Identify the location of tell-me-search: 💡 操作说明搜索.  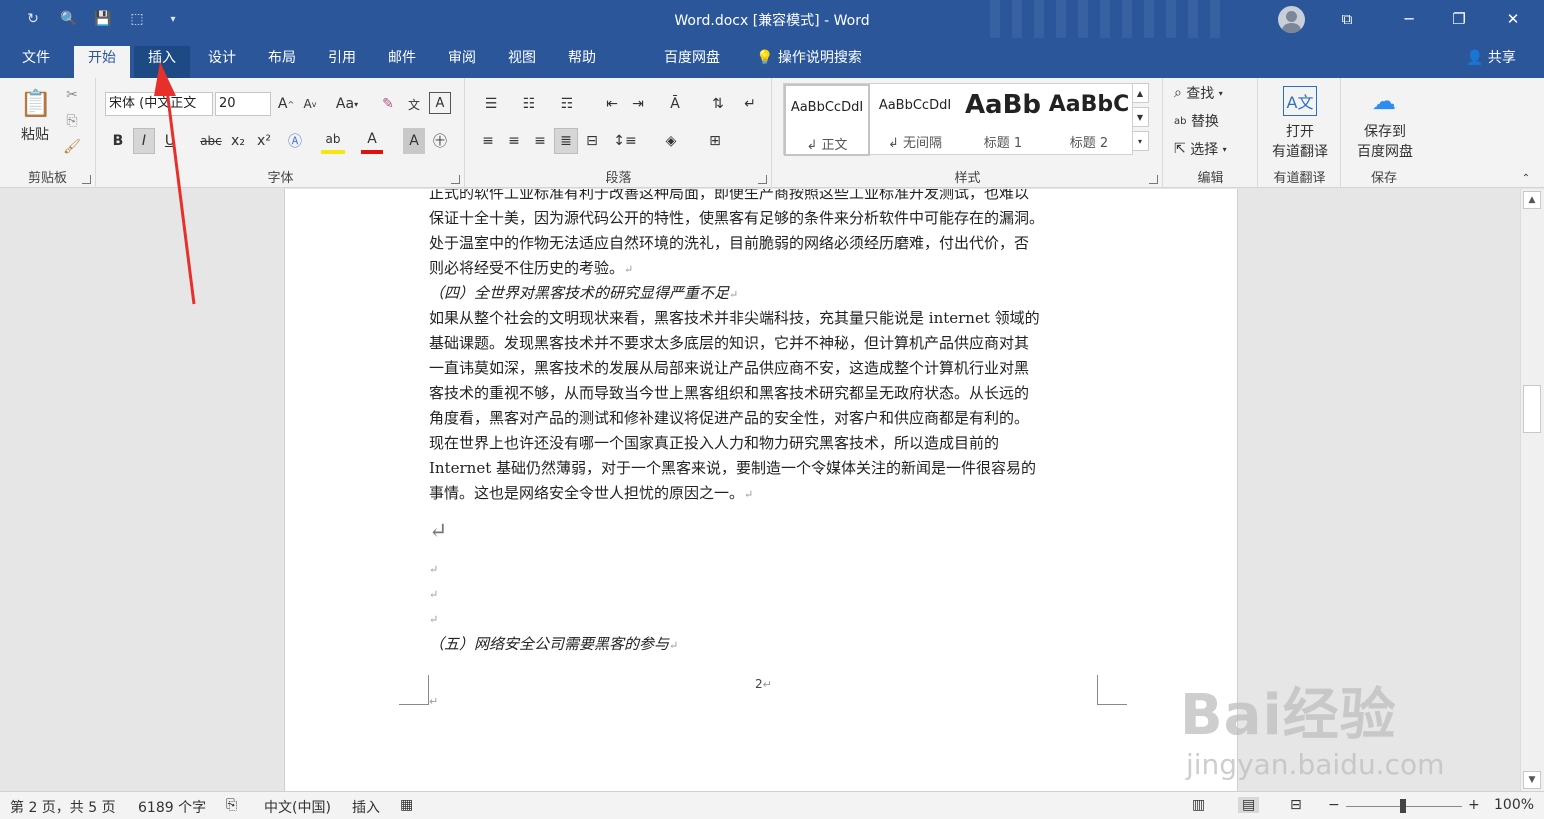
(814, 62).